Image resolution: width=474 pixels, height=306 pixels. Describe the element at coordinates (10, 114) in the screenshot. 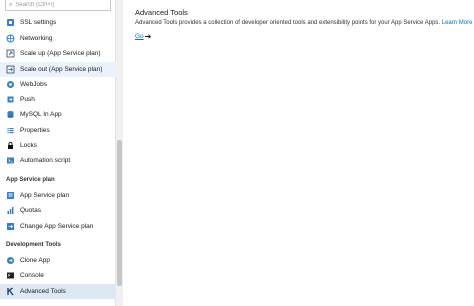

I see `mysql-icon` at that location.